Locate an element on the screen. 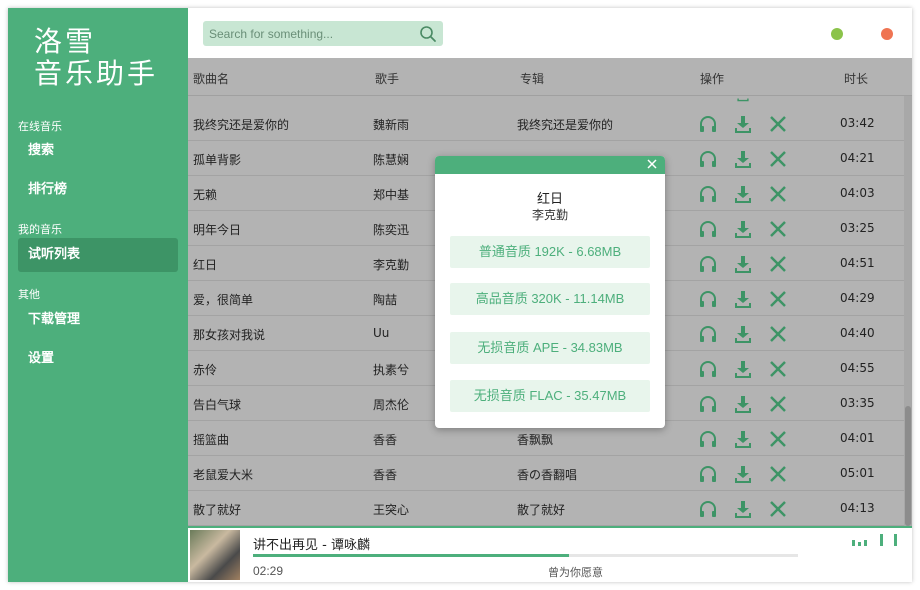  song-name: 赤伶 is located at coordinates (205, 370).